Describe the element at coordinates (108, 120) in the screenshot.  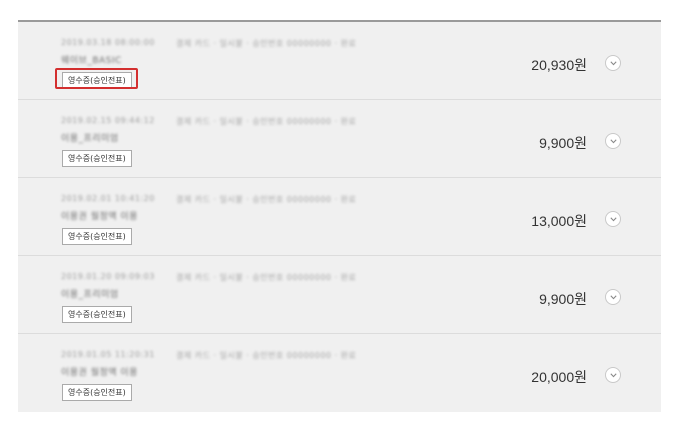
I see `transaction-date: 2019.02.15 09:44:12` at that location.